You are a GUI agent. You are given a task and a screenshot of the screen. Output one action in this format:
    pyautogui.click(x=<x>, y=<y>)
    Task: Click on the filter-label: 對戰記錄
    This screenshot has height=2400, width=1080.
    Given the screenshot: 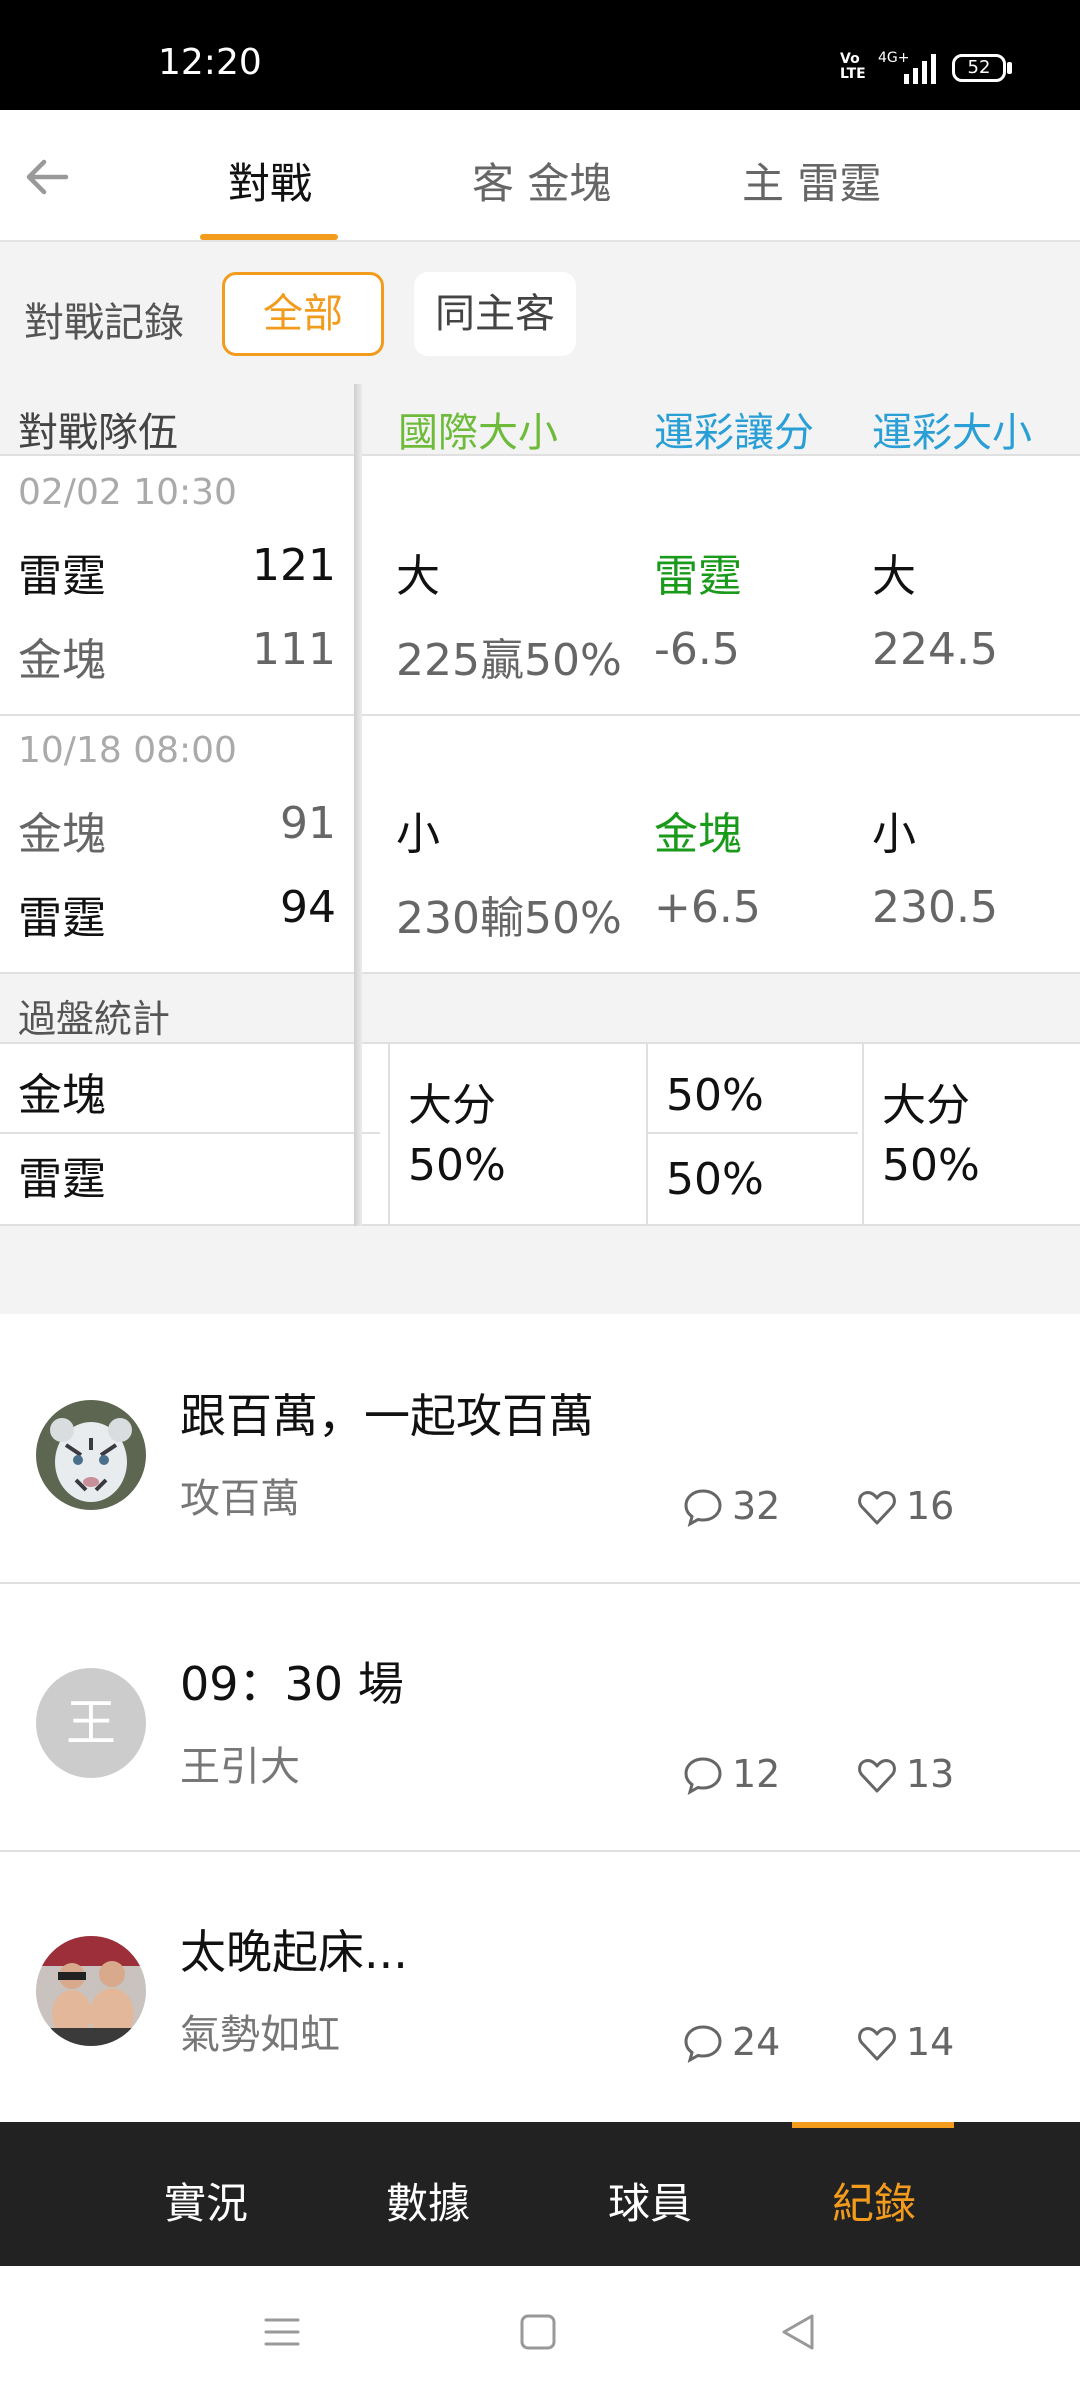 What is the action you would take?
    pyautogui.click(x=104, y=323)
    